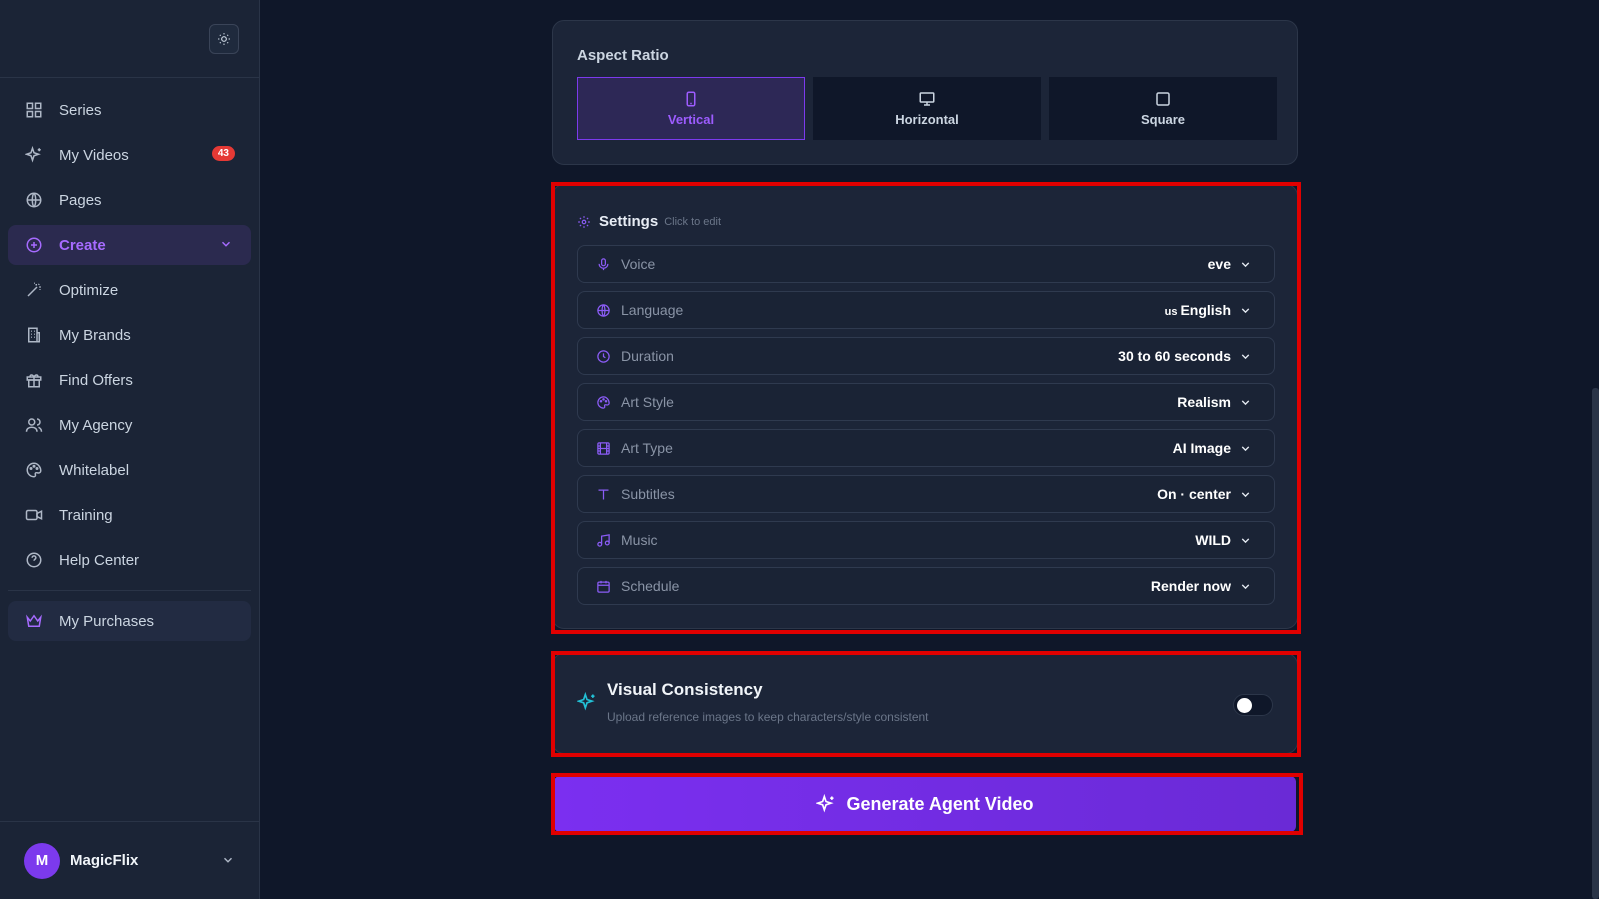  What do you see at coordinates (623, 55) in the screenshot?
I see `aspect-ratio-title: Aspect Ratio` at bounding box center [623, 55].